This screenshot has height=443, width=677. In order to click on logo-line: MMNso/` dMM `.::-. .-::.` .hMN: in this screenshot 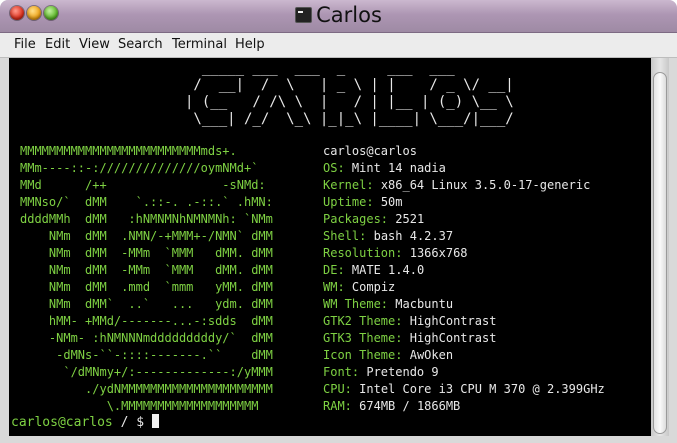, I will do `click(146, 202)`.